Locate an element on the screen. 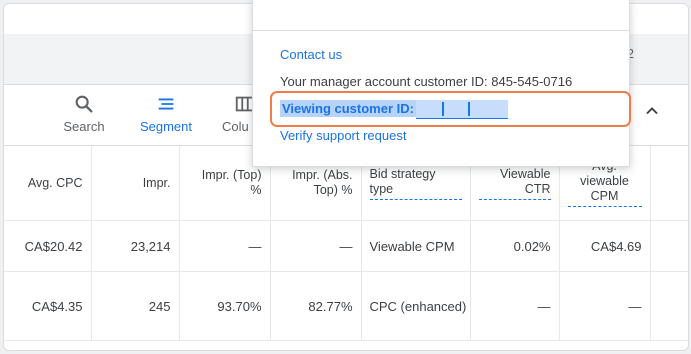  search-tool-label: Search is located at coordinates (84, 126).